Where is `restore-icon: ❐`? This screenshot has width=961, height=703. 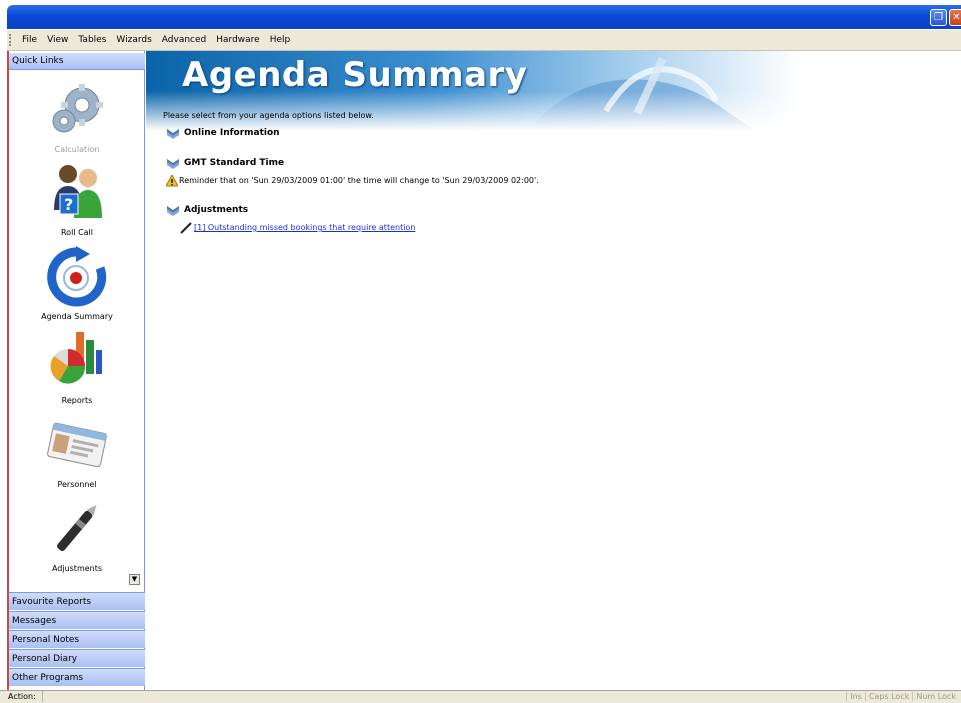
restore-icon: ❐ is located at coordinates (938, 17).